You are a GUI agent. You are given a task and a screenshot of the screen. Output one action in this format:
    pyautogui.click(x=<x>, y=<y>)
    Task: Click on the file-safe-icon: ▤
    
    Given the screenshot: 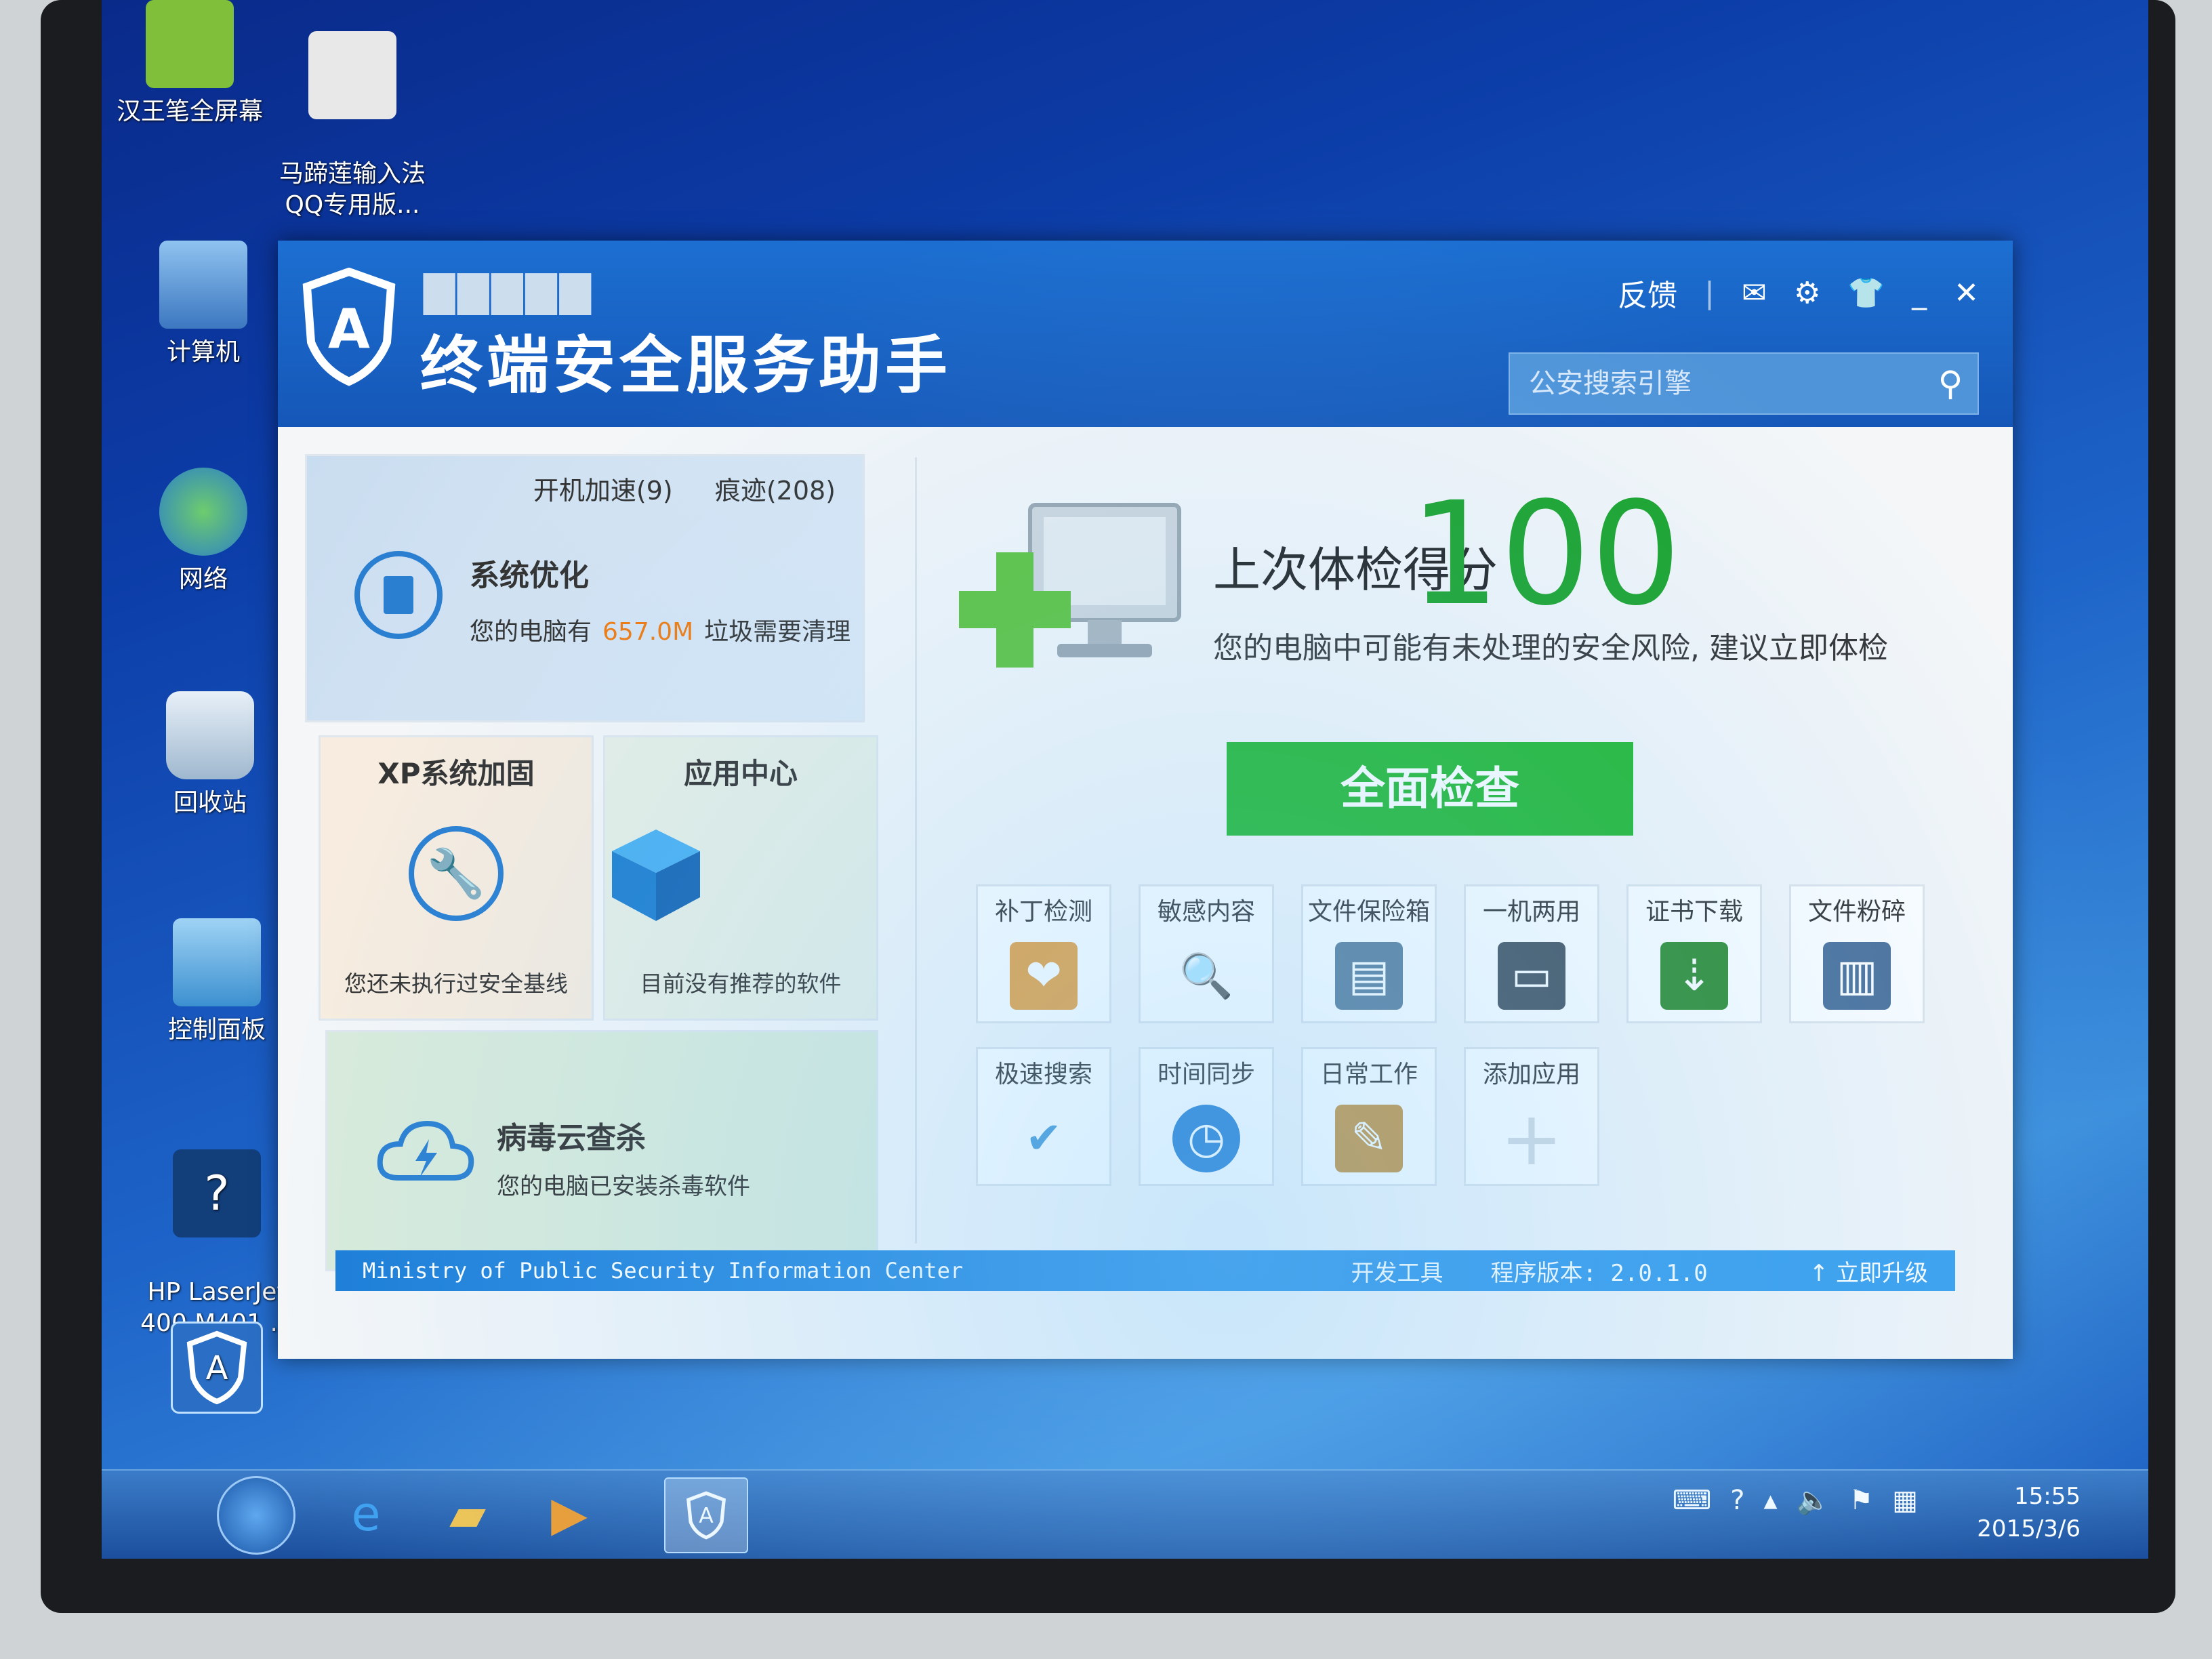 What is the action you would take?
    pyautogui.click(x=1369, y=976)
    